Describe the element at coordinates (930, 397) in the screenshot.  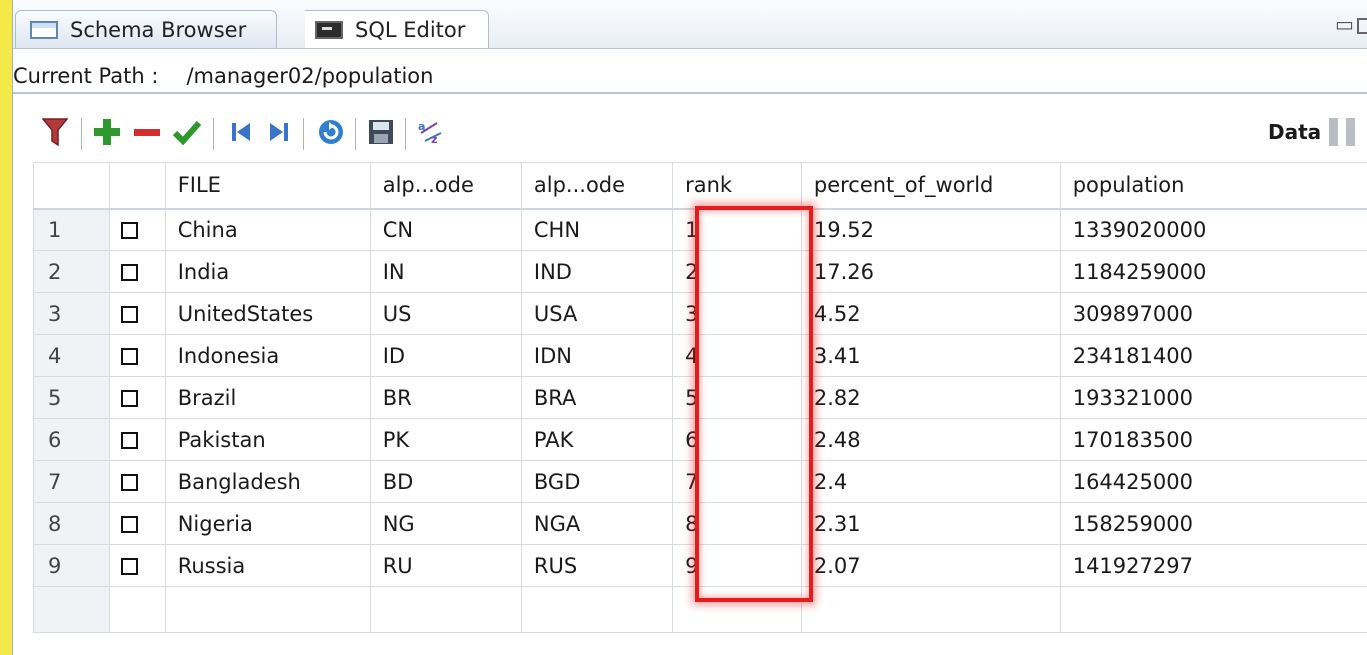
I see `cell-percent: 2.82` at that location.